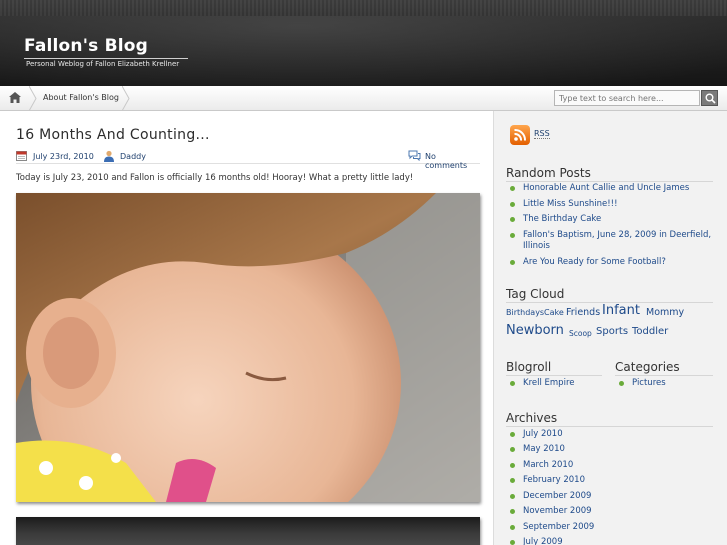  Describe the element at coordinates (525, 312) in the screenshot. I see `tag-link: Birthdays` at that location.